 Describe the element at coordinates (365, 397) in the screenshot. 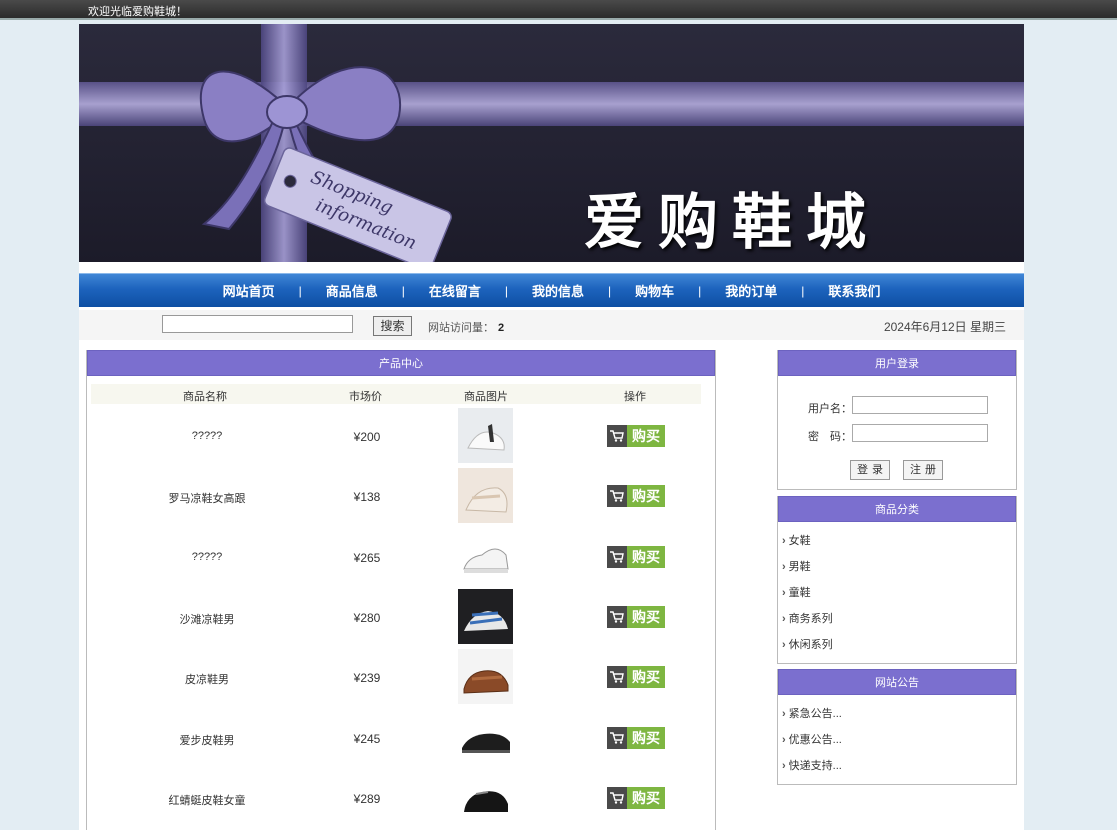

I see `col-price-header: 市场价` at that location.